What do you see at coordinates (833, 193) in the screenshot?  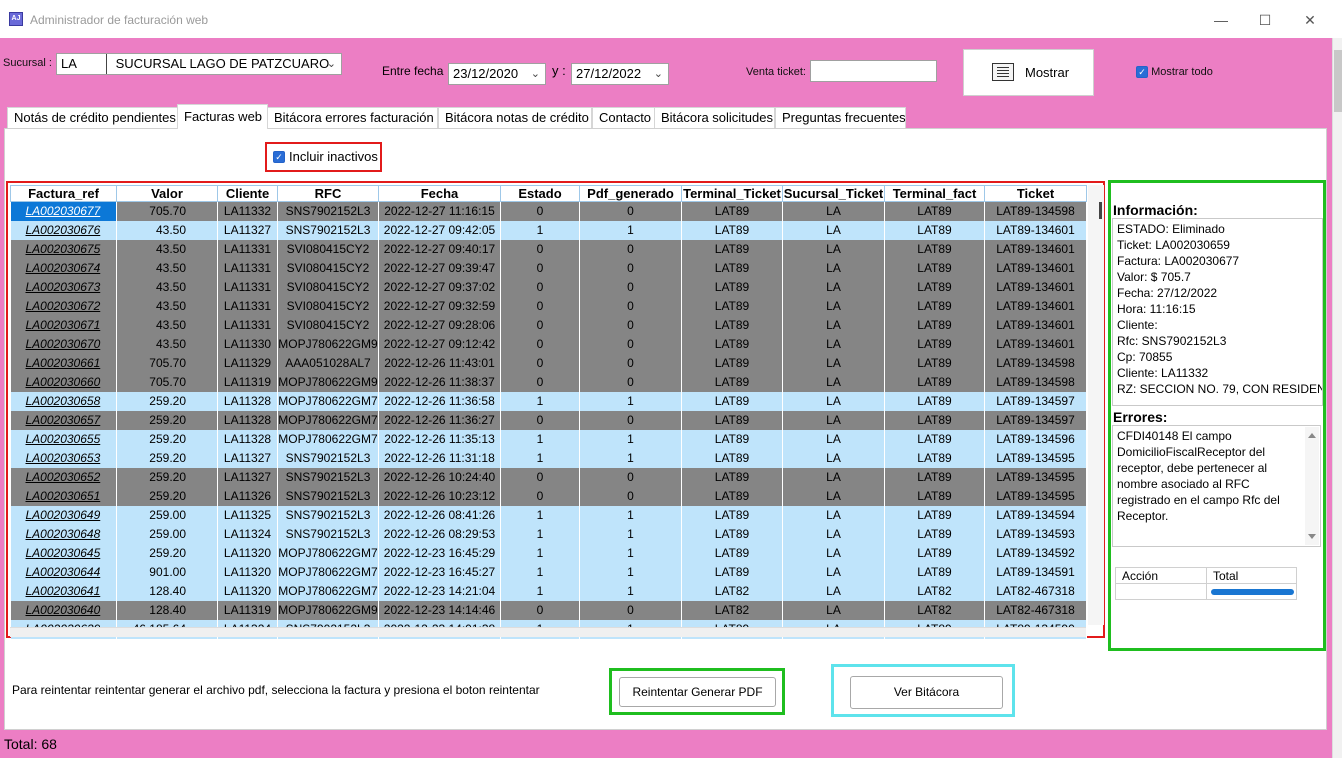 I see `column-header-sucursal-ticket: Sucursal_Ticket` at bounding box center [833, 193].